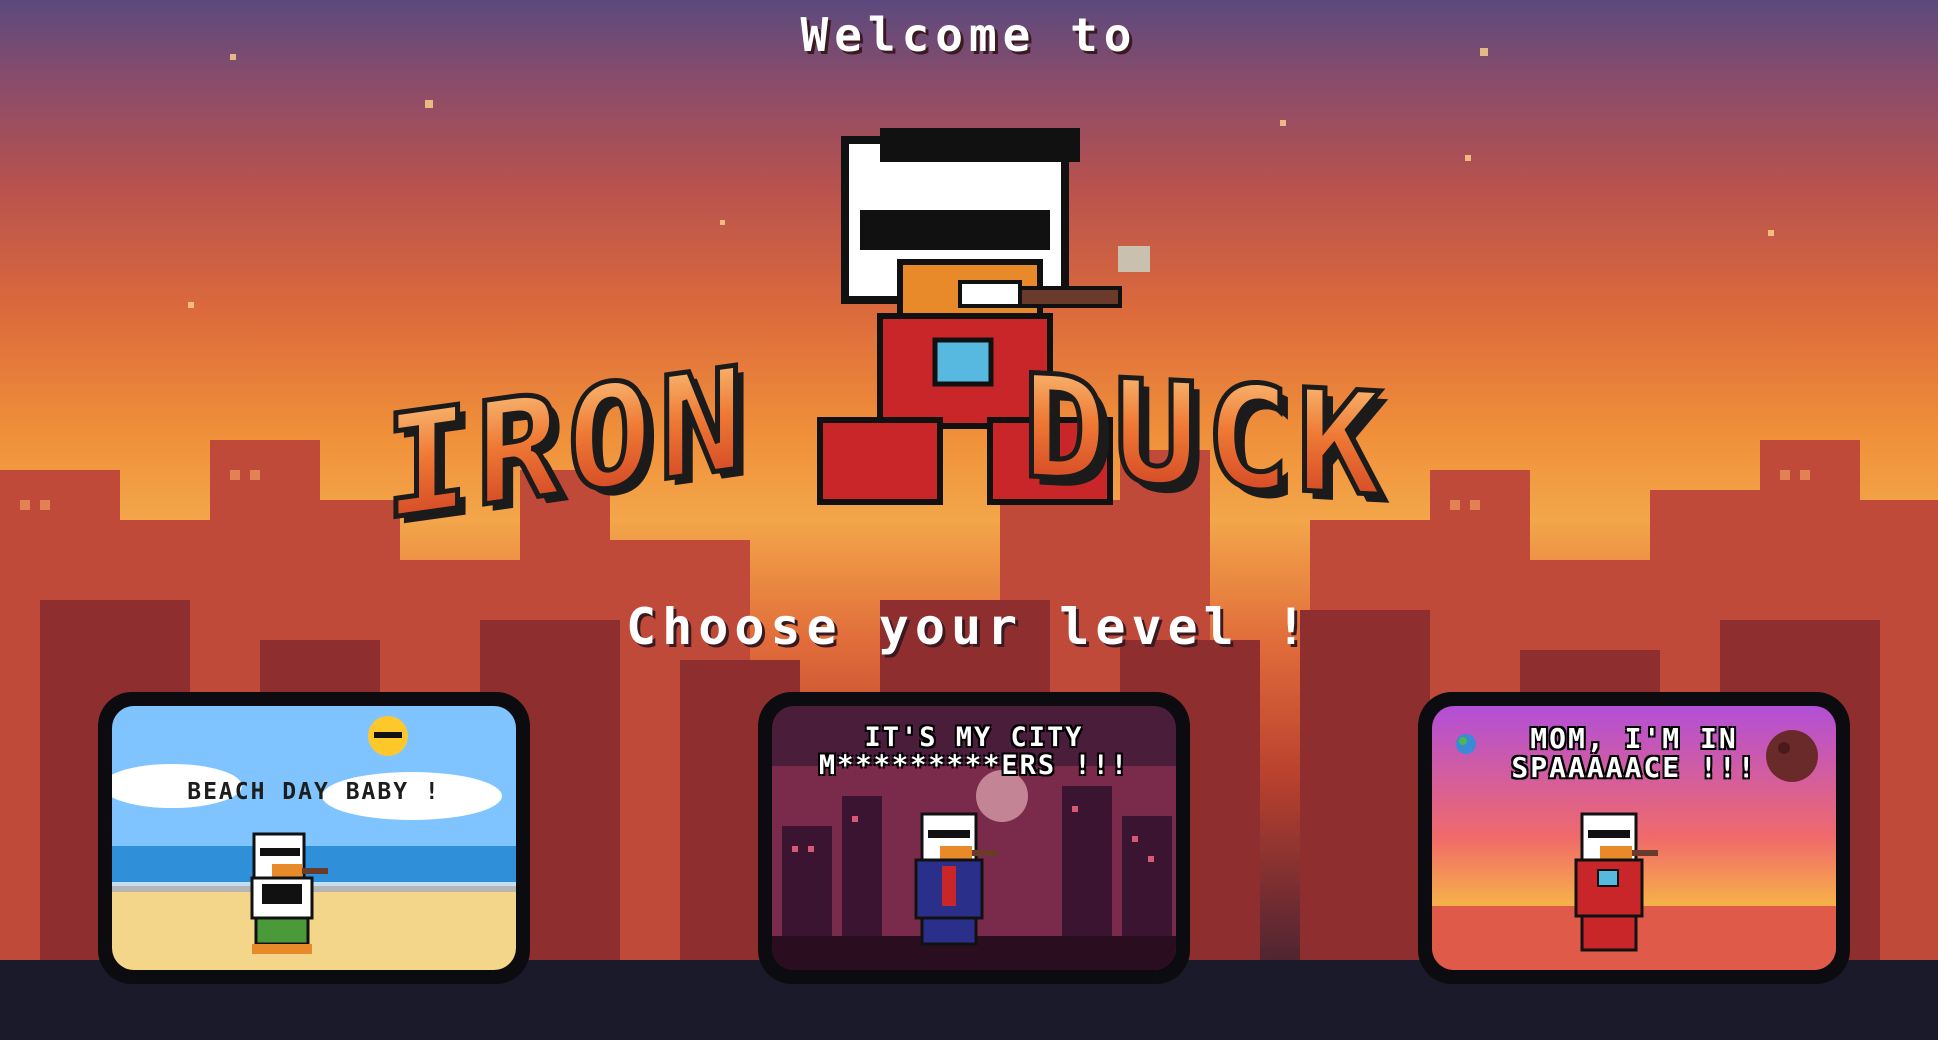 This screenshot has width=1938, height=1040. What do you see at coordinates (969, 627) in the screenshot?
I see `choose-level-heading: Choose your level !` at bounding box center [969, 627].